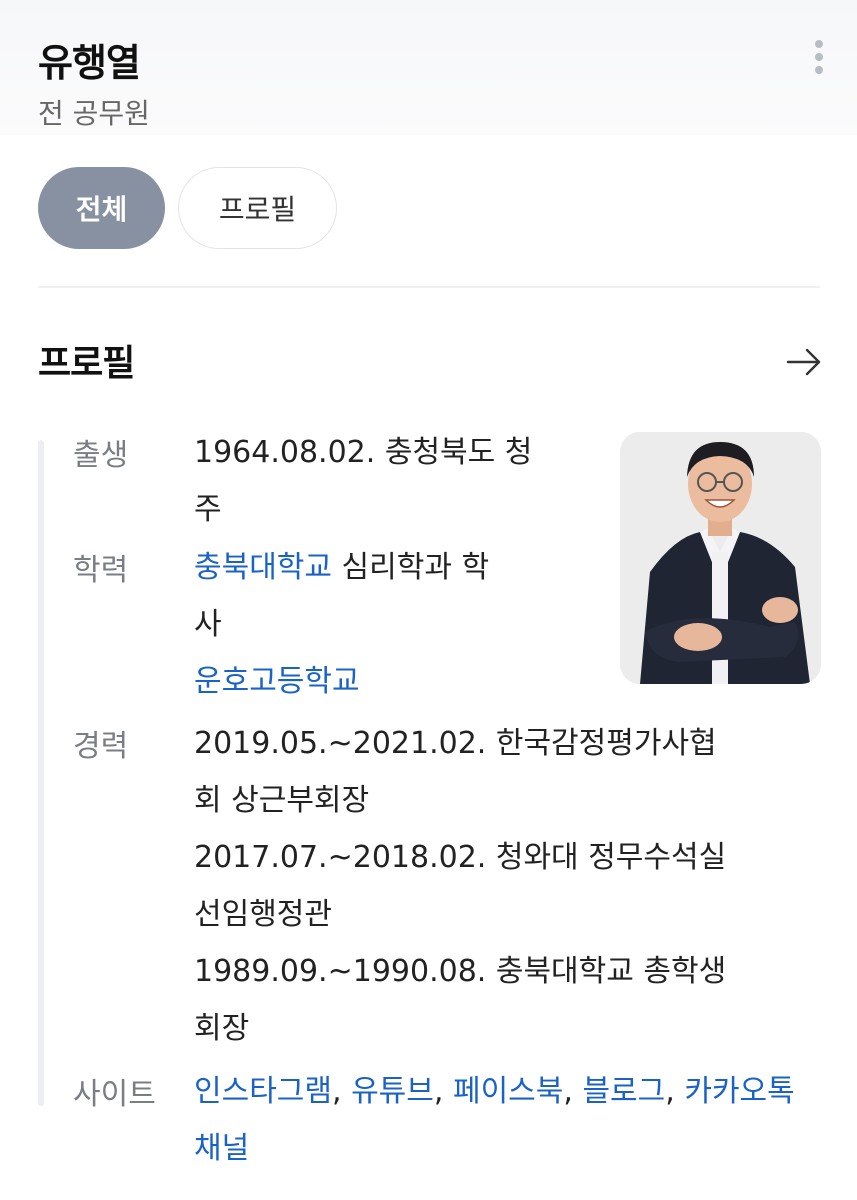 The image size is (857, 1200). Describe the element at coordinates (455, 743) in the screenshot. I see `career-item-line: 2019.05.~2021.02. 한국감정평가사협` at that location.